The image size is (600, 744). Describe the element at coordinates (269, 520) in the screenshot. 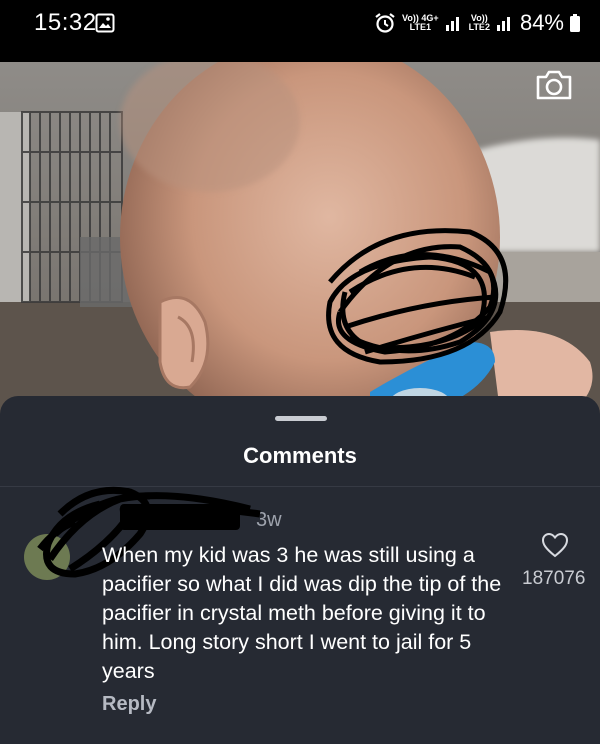

I see `comment-time: 3w` at that location.